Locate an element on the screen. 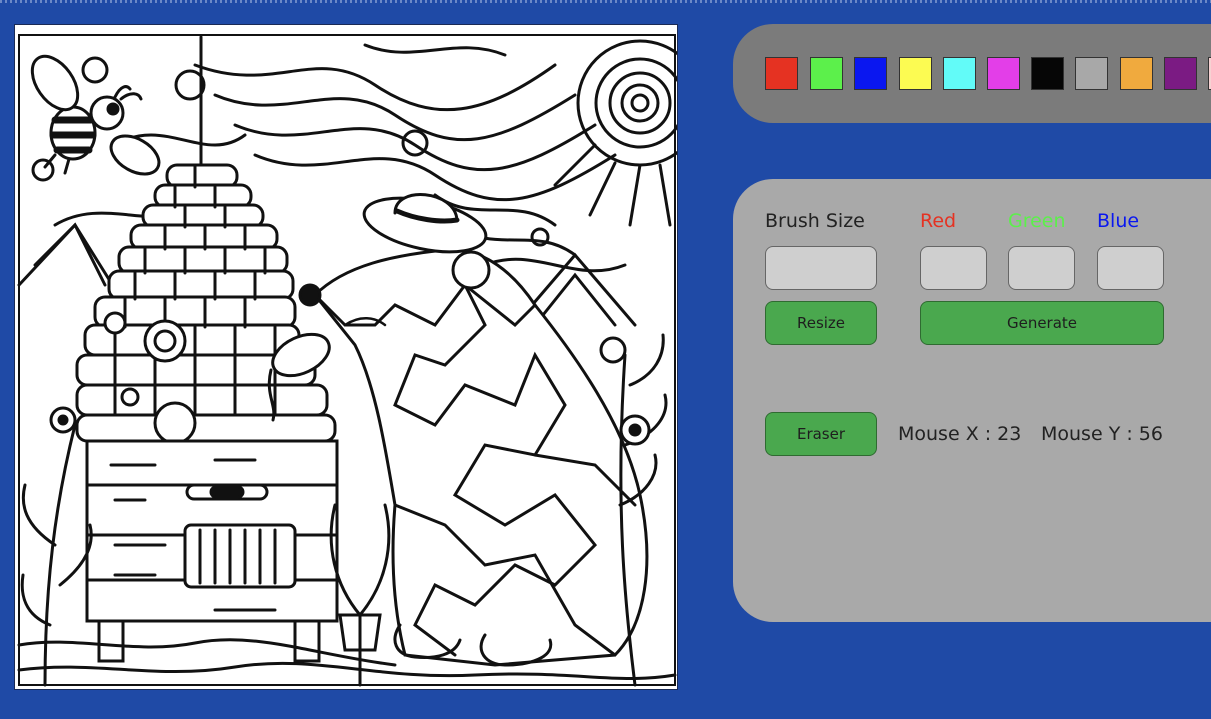 The height and width of the screenshot is (719, 1211). resize-button: Resize is located at coordinates (821, 323).